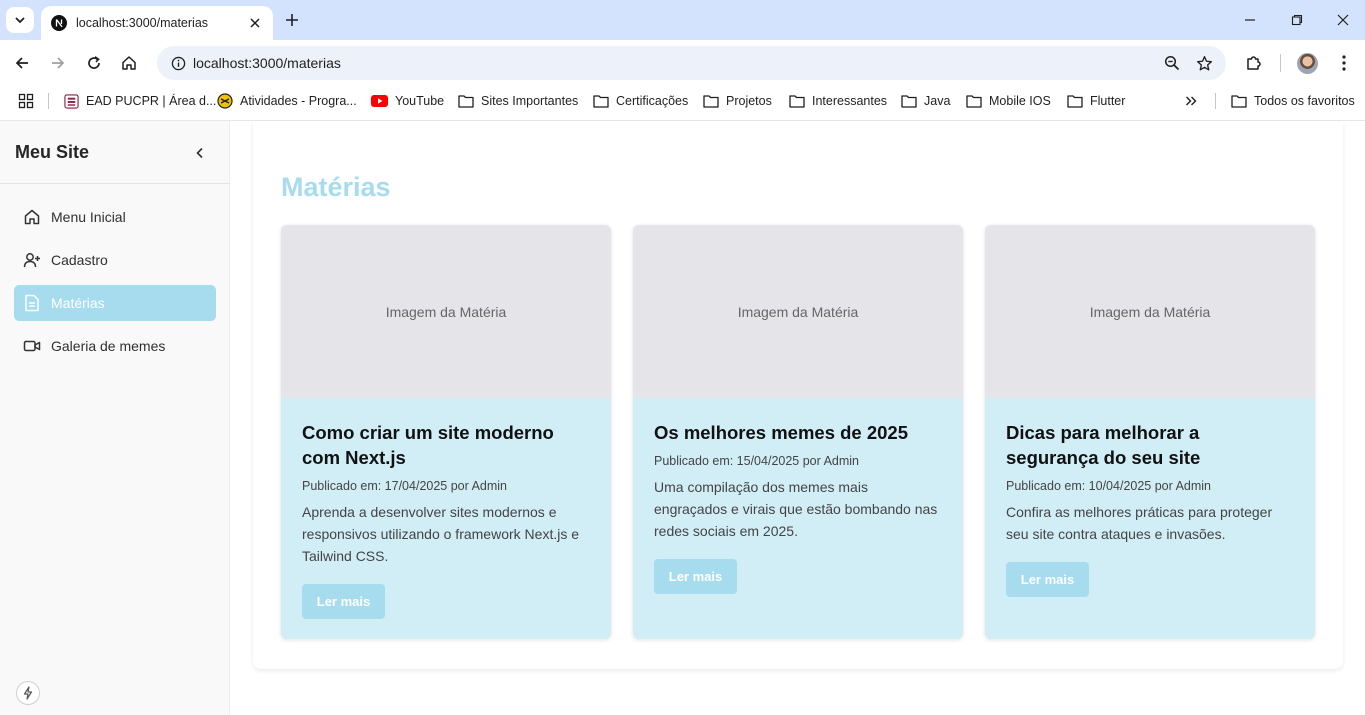 The width and height of the screenshot is (1365, 715). Describe the element at coordinates (255, 23) in the screenshot. I see `tab-close-icon` at that location.